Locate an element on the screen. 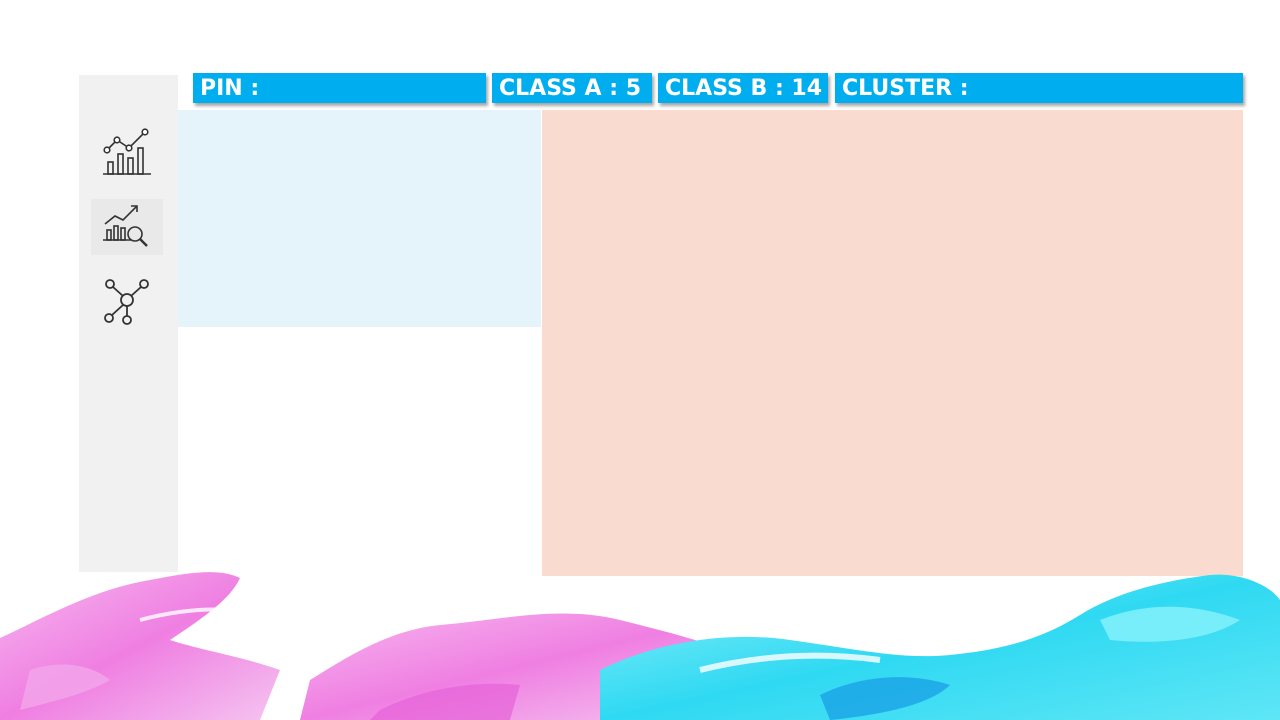 This screenshot has height=720, width=1280. sidebar-item-analysis is located at coordinates (127, 227).